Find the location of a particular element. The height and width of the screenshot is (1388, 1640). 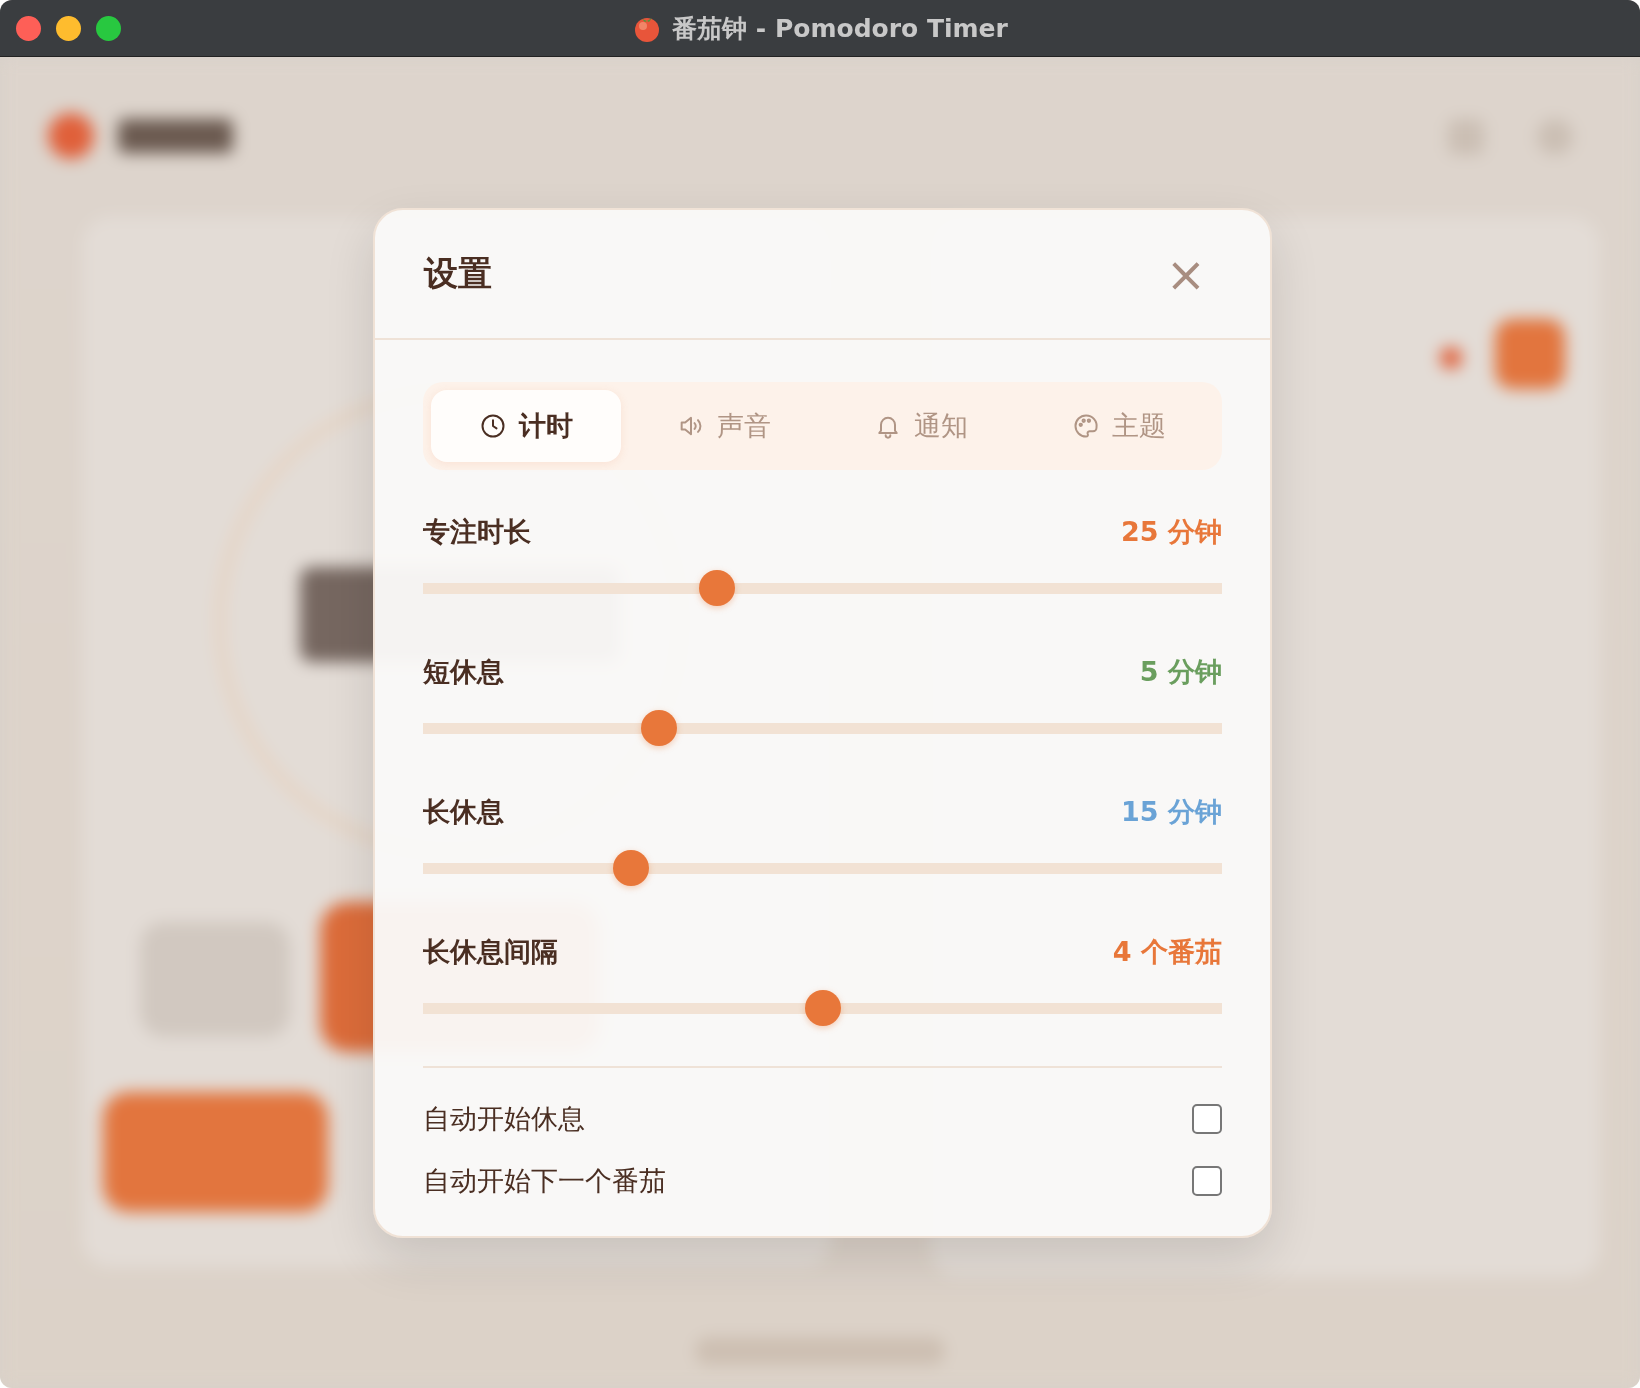

minimize-window-button is located at coordinates (68, 28).